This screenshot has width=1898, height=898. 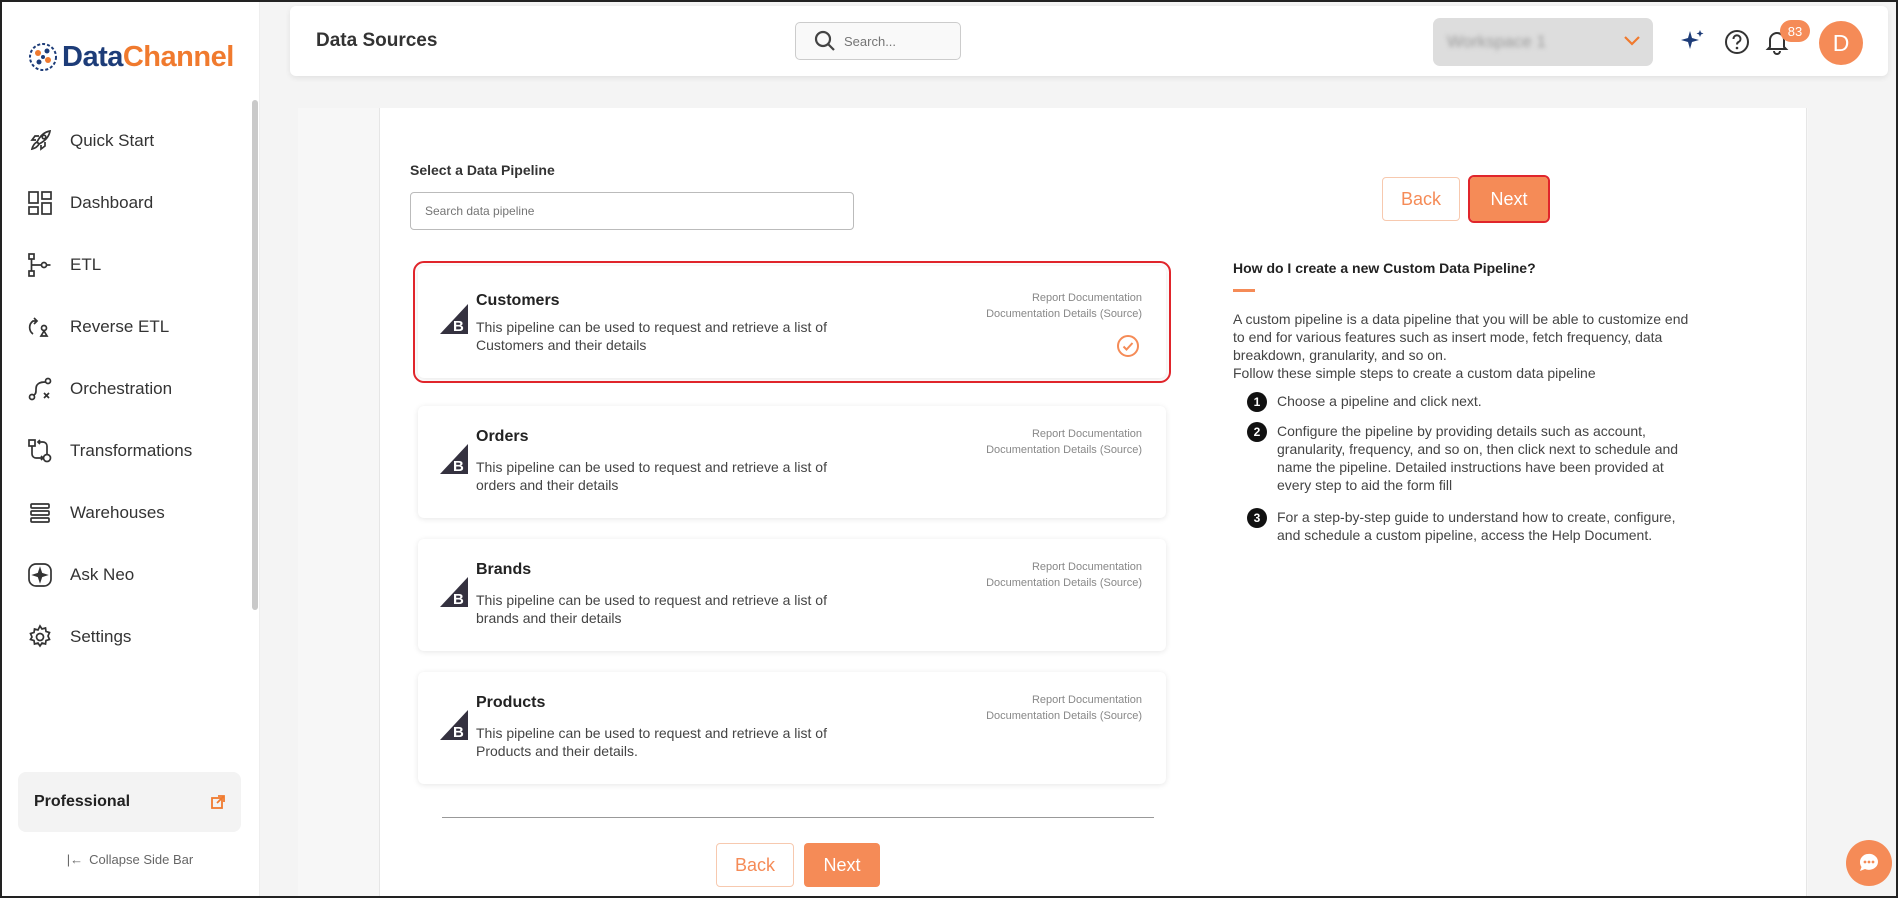 I want to click on sidebar-item-transformations: Transformations, so click(x=127, y=451).